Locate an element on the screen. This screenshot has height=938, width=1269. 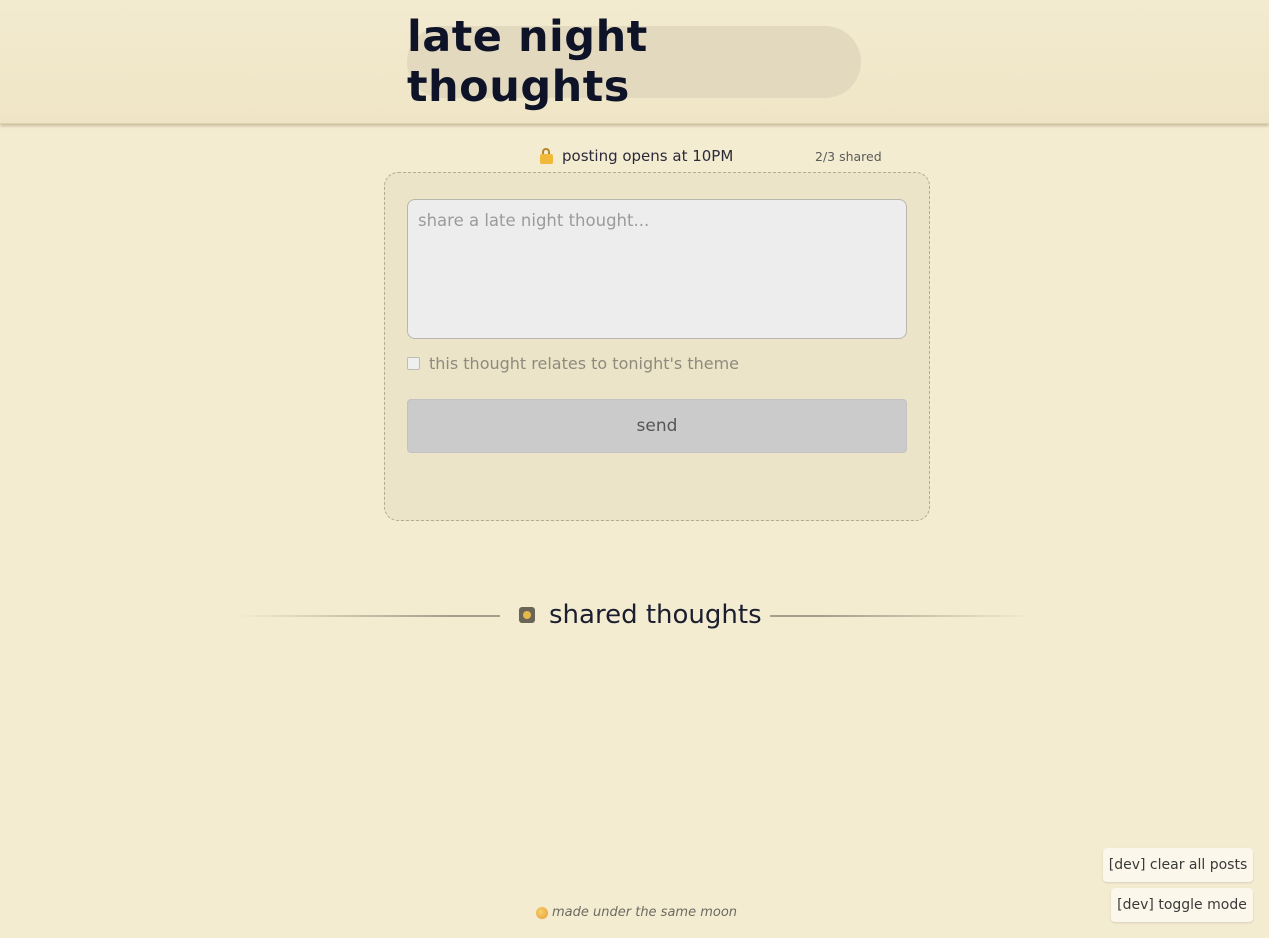
theme-checkbox-label: this thought relates to tonight's theme is located at coordinates (584, 363).